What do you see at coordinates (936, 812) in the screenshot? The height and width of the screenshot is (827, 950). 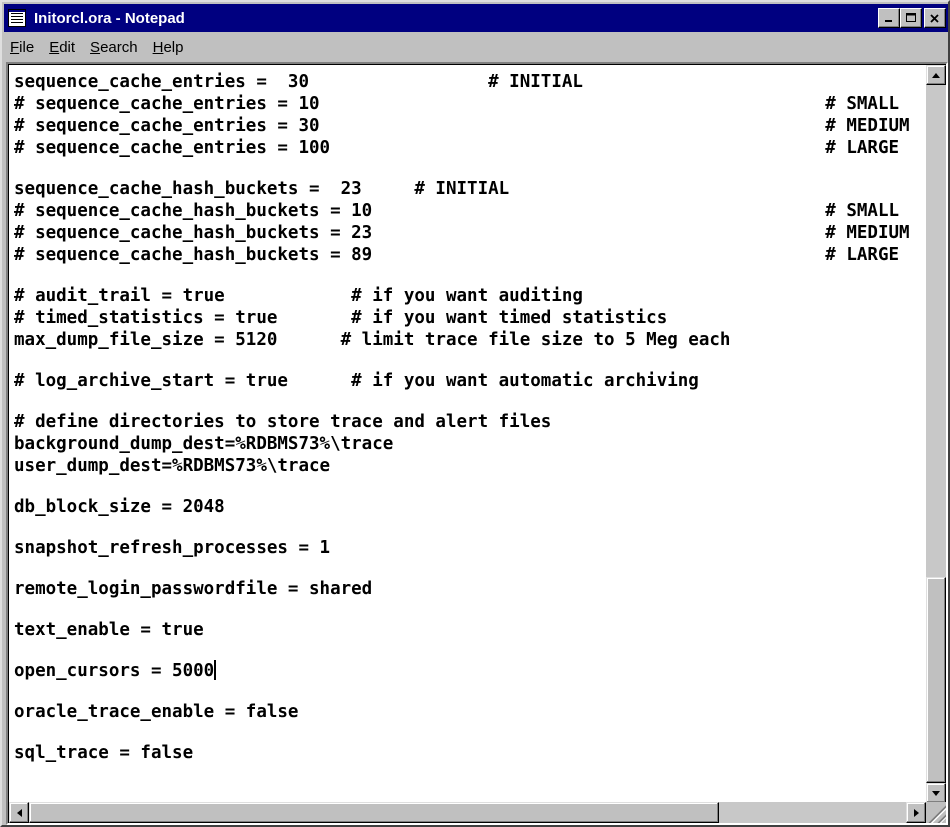 I see `size-grip` at bounding box center [936, 812].